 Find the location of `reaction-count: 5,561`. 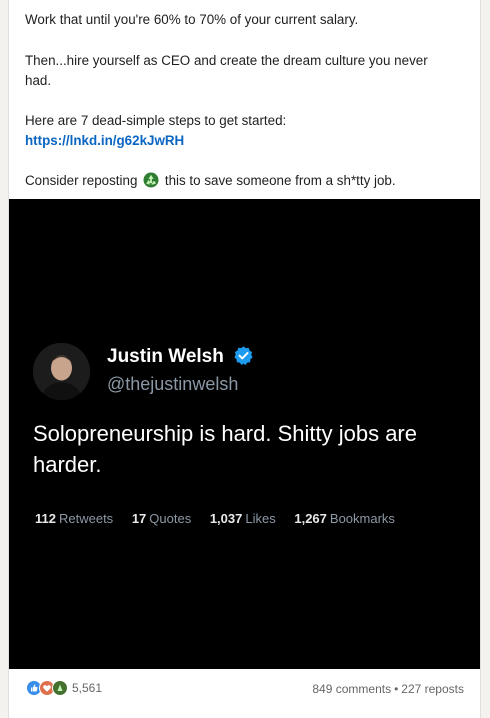

reaction-count: 5,561 is located at coordinates (87, 688).